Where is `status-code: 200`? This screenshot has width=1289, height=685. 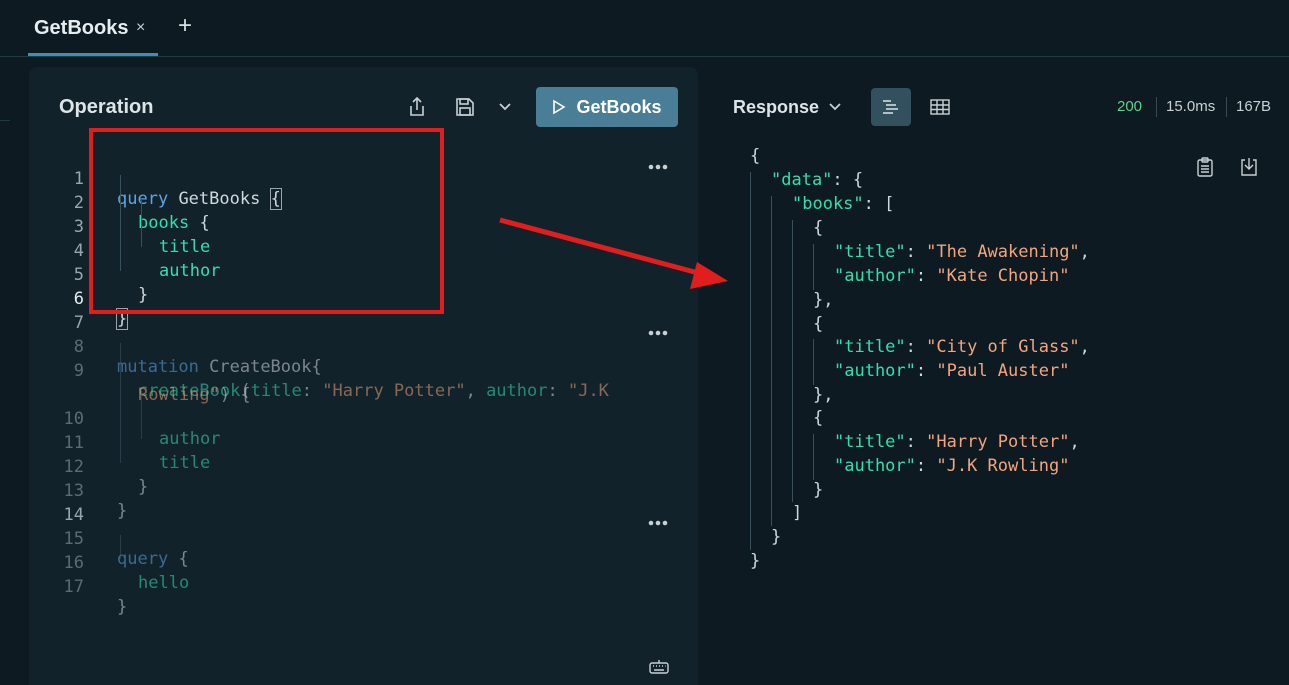 status-code: 200 is located at coordinates (1130, 106).